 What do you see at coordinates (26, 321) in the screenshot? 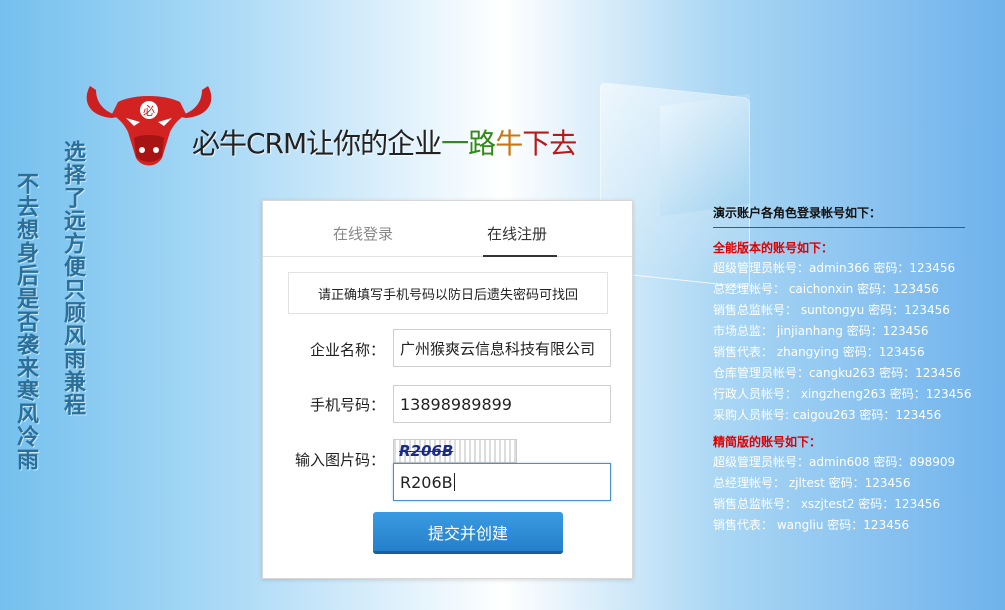
I see `vertical-slogan-1: 不去想身后是否袭来寒风冷雨` at bounding box center [26, 321].